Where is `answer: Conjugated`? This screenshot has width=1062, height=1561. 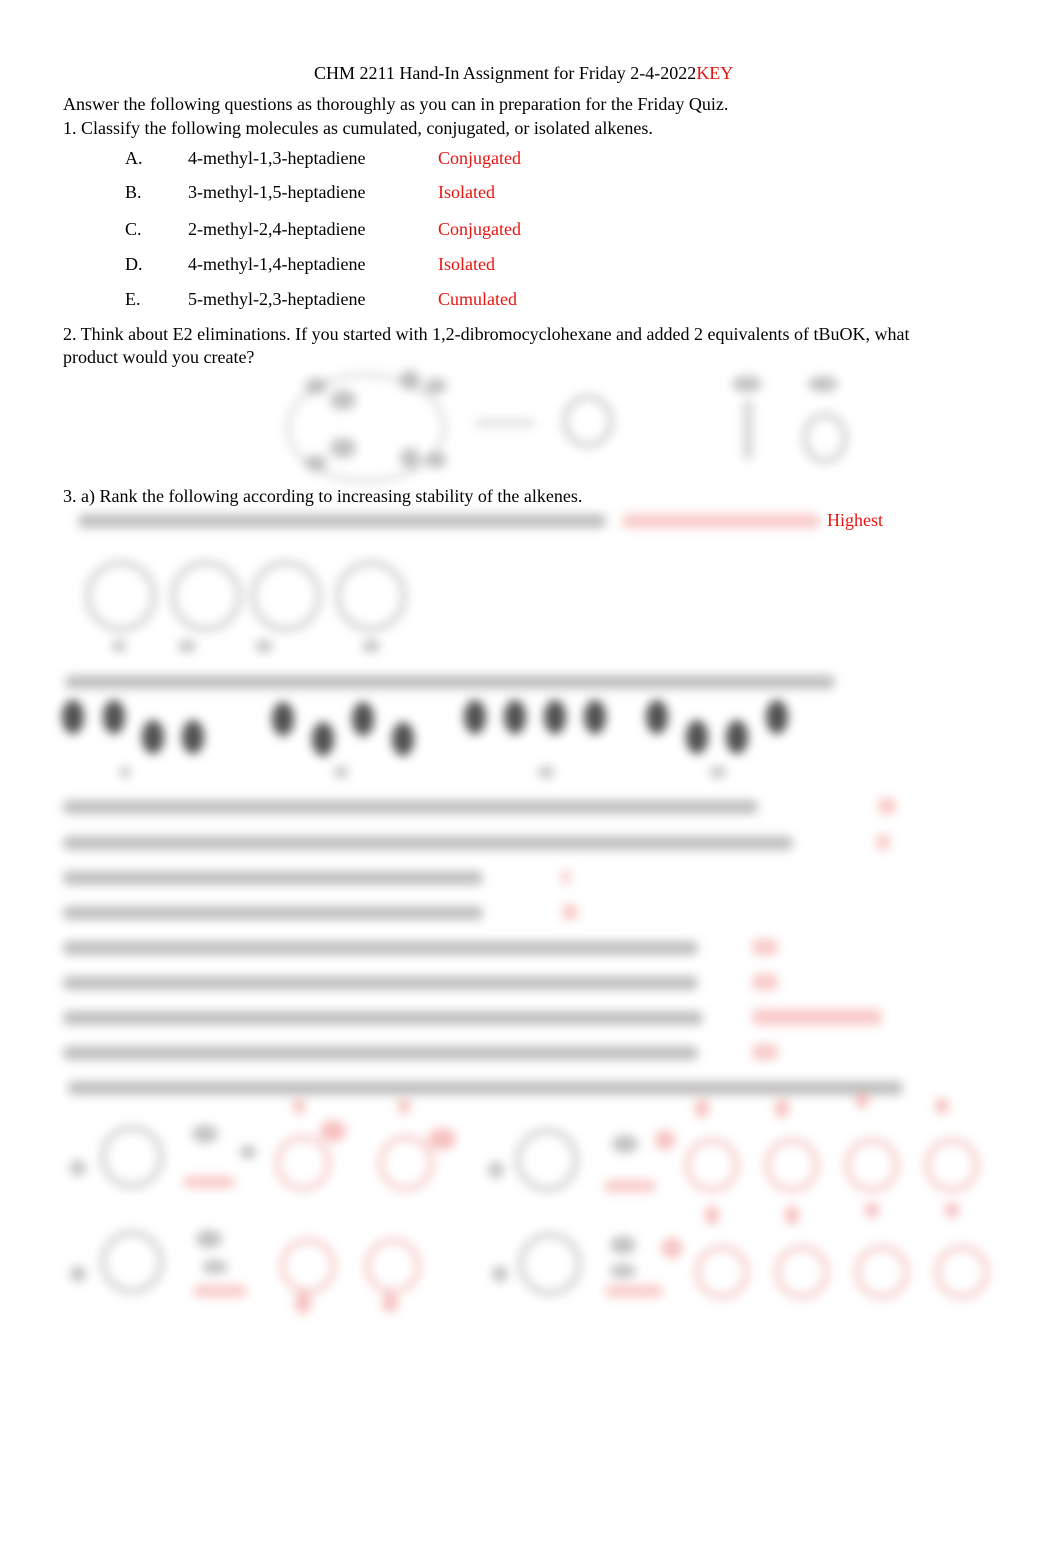
answer: Conjugated is located at coordinates (479, 158).